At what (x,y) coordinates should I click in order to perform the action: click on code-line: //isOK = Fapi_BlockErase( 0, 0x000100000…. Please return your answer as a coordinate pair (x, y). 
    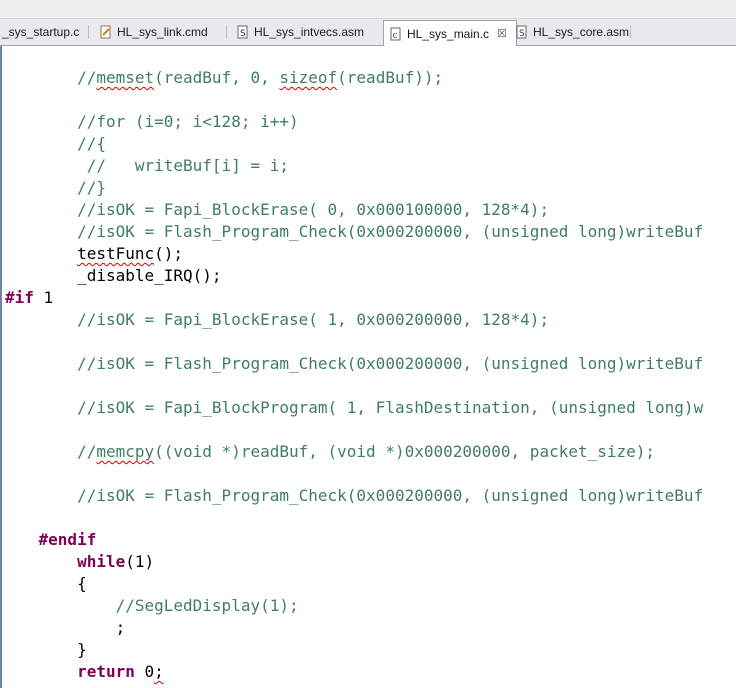
    Looking at the image, I should click on (275, 209).